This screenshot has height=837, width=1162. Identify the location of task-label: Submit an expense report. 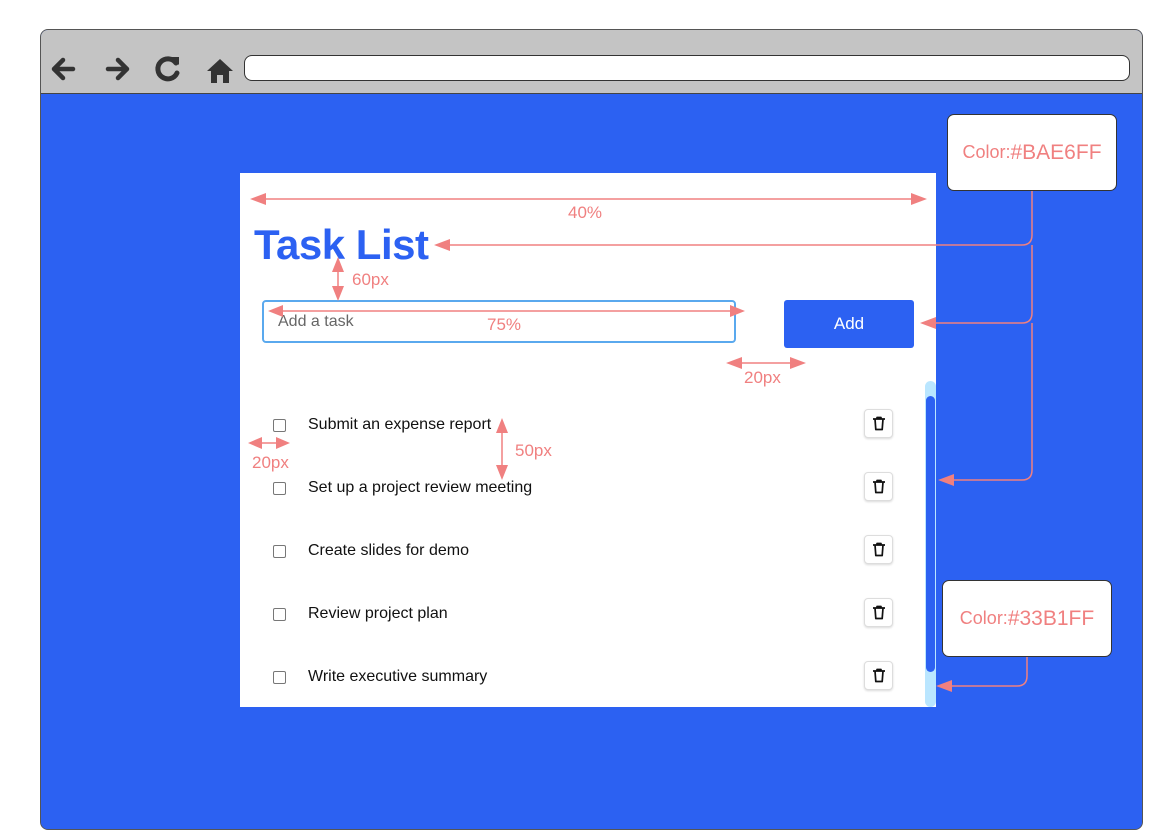
(400, 424).